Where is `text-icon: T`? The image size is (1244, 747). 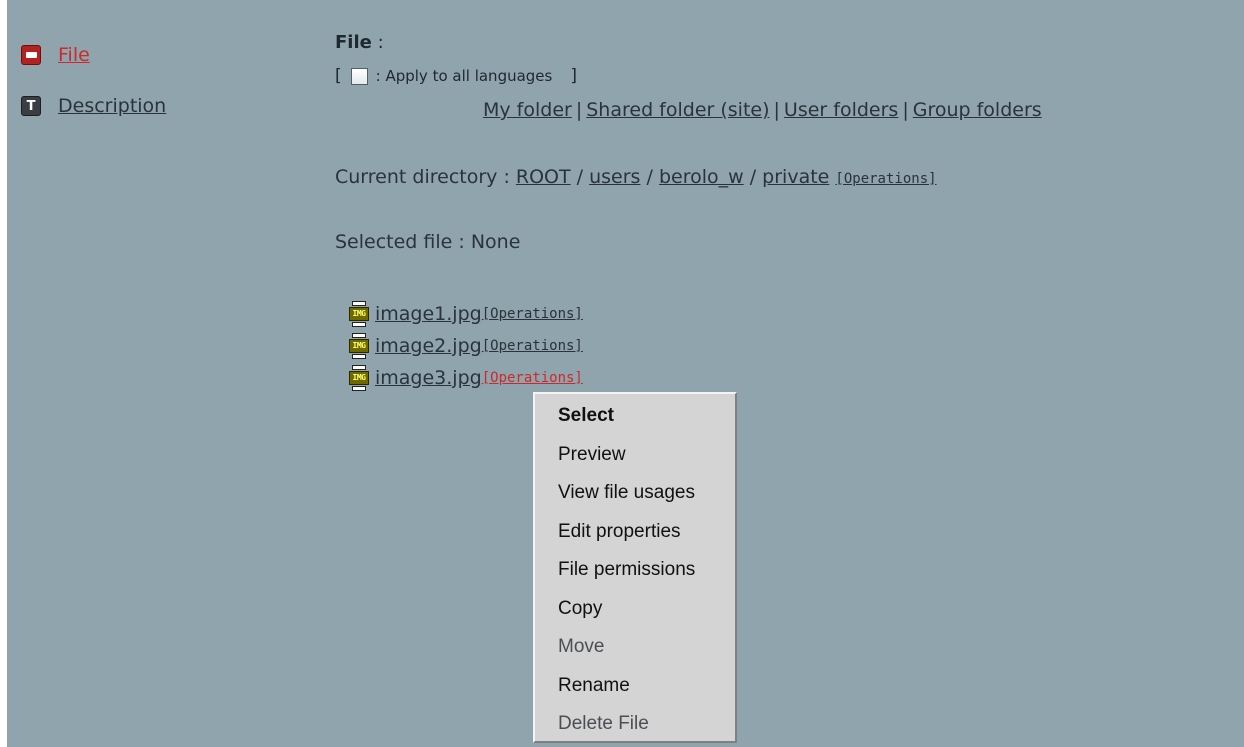 text-icon: T is located at coordinates (31, 106).